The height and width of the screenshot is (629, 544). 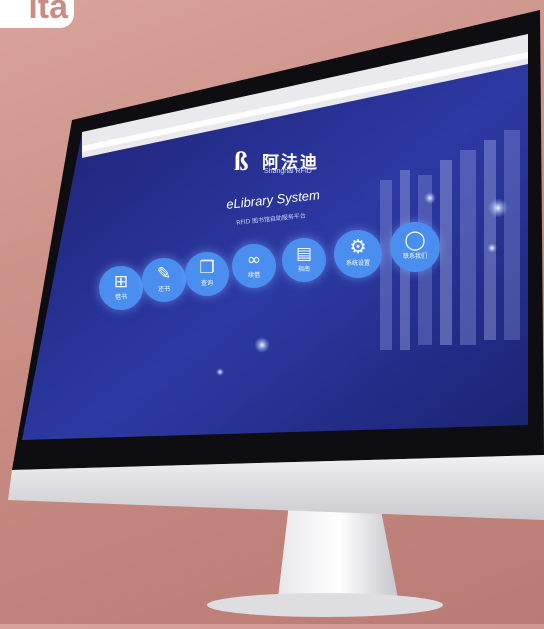 I want to click on menu-label: 还书, so click(x=163, y=289).